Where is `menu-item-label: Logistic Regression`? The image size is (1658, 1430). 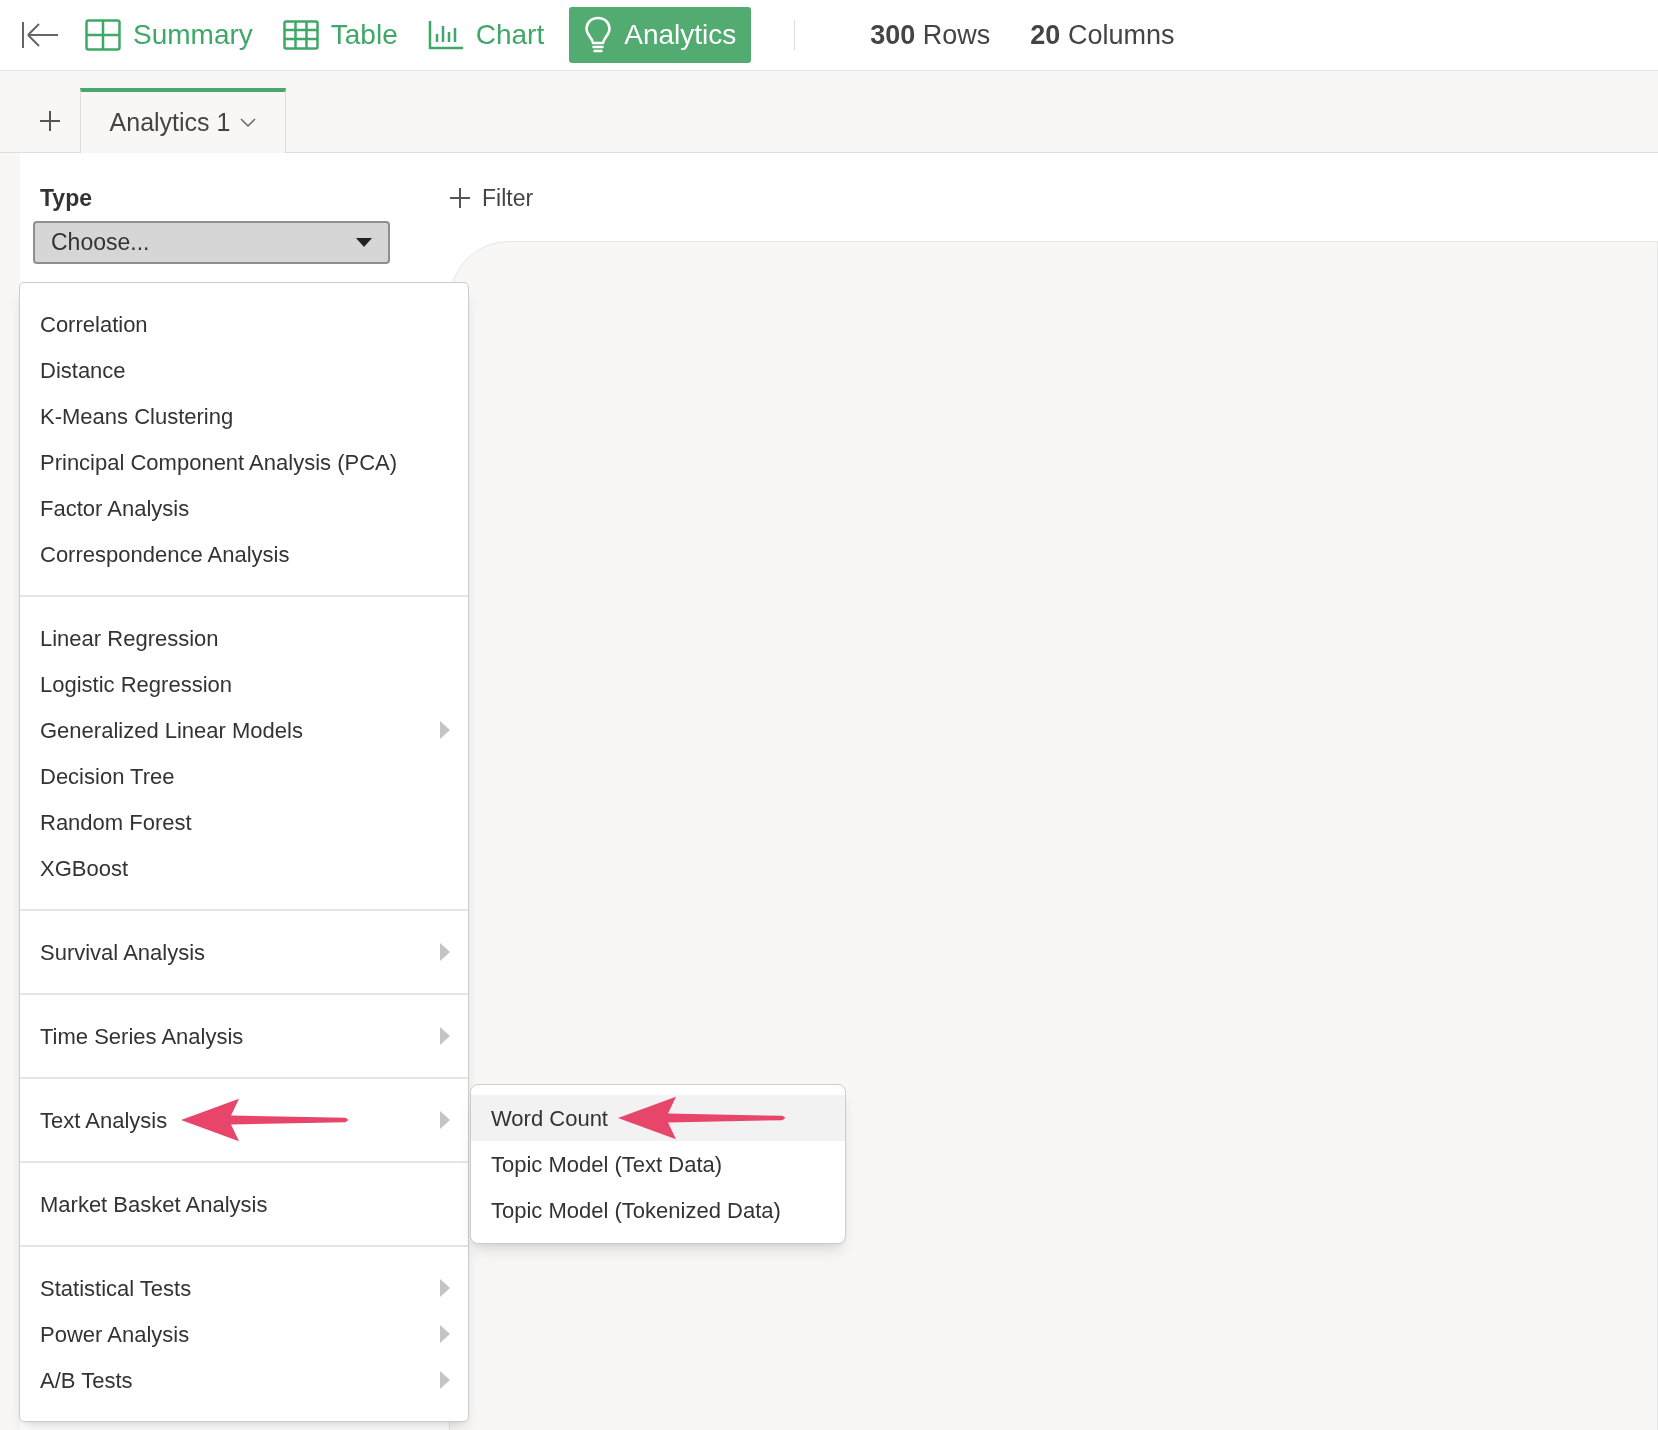
menu-item-label: Logistic Regression is located at coordinates (136, 684).